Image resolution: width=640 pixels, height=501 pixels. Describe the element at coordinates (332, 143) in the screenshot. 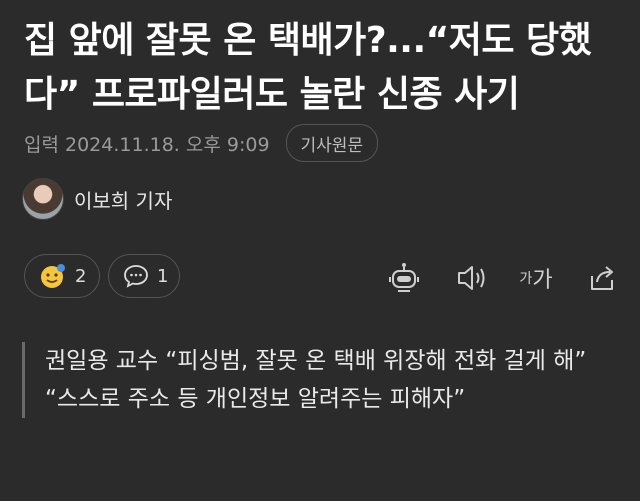

I see `original-article-button: 기사원문` at that location.